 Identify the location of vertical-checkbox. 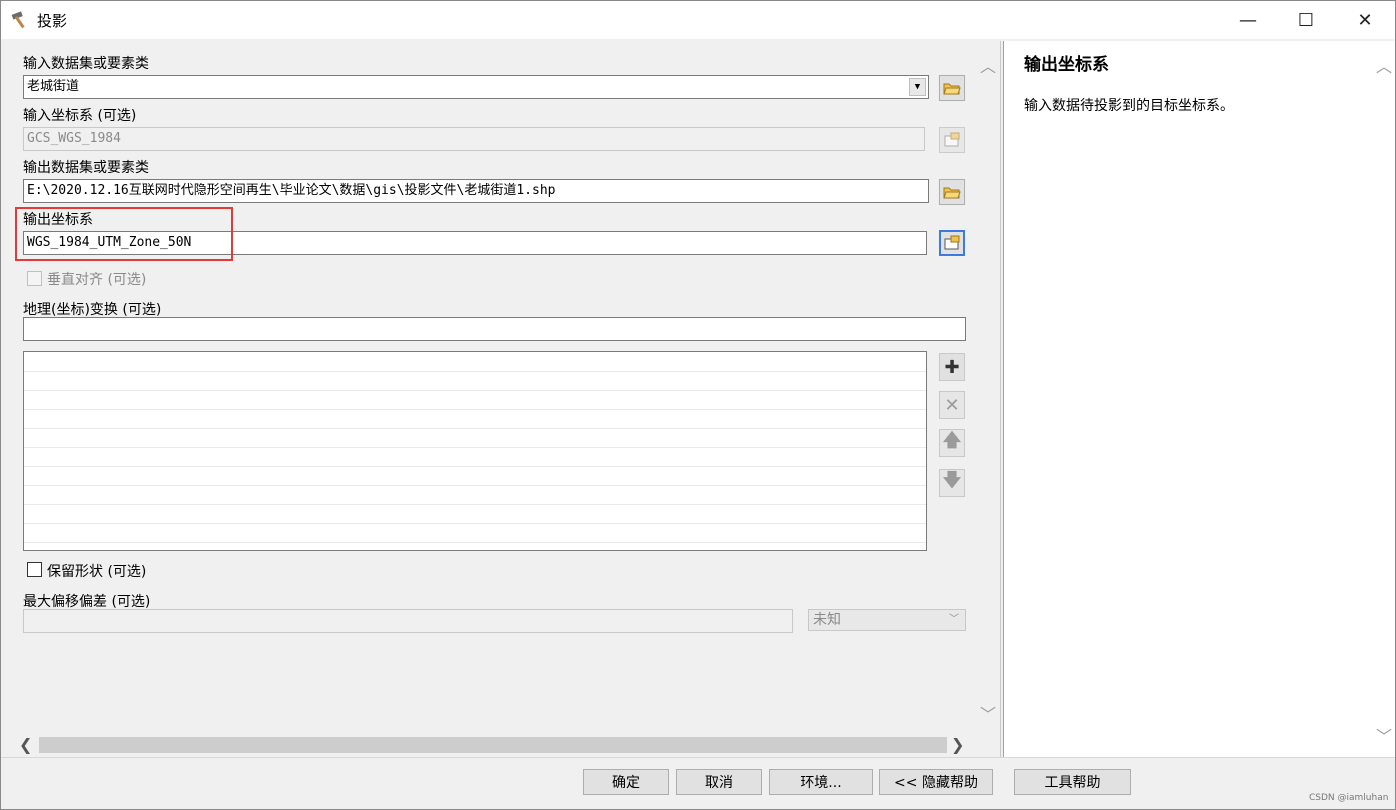
(34, 278).